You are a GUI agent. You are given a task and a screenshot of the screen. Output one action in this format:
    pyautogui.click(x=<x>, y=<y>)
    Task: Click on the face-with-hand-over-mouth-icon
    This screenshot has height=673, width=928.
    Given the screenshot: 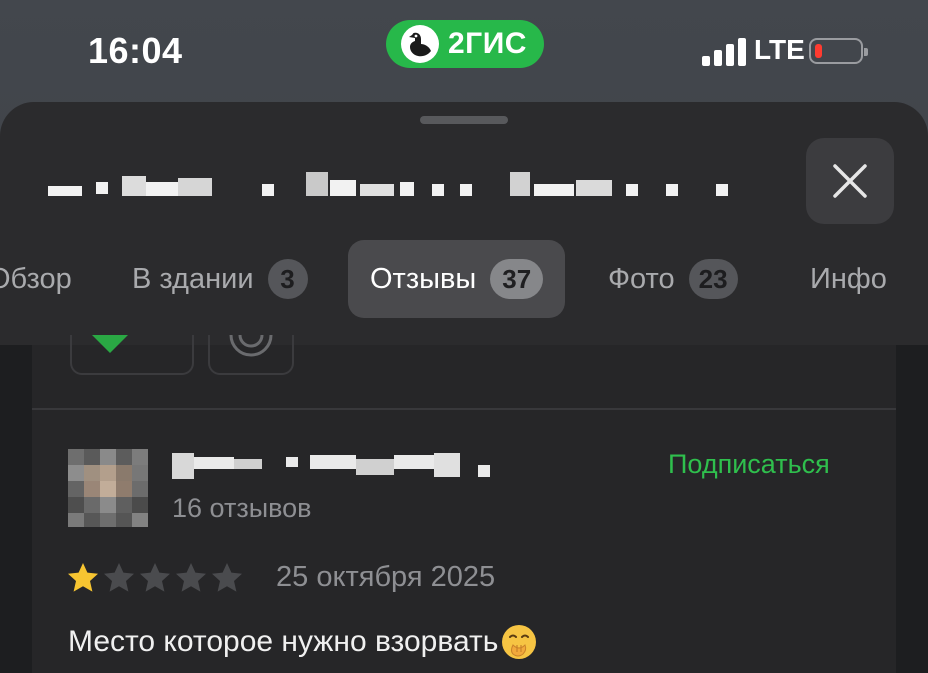 What is the action you would take?
    pyautogui.click(x=519, y=642)
    